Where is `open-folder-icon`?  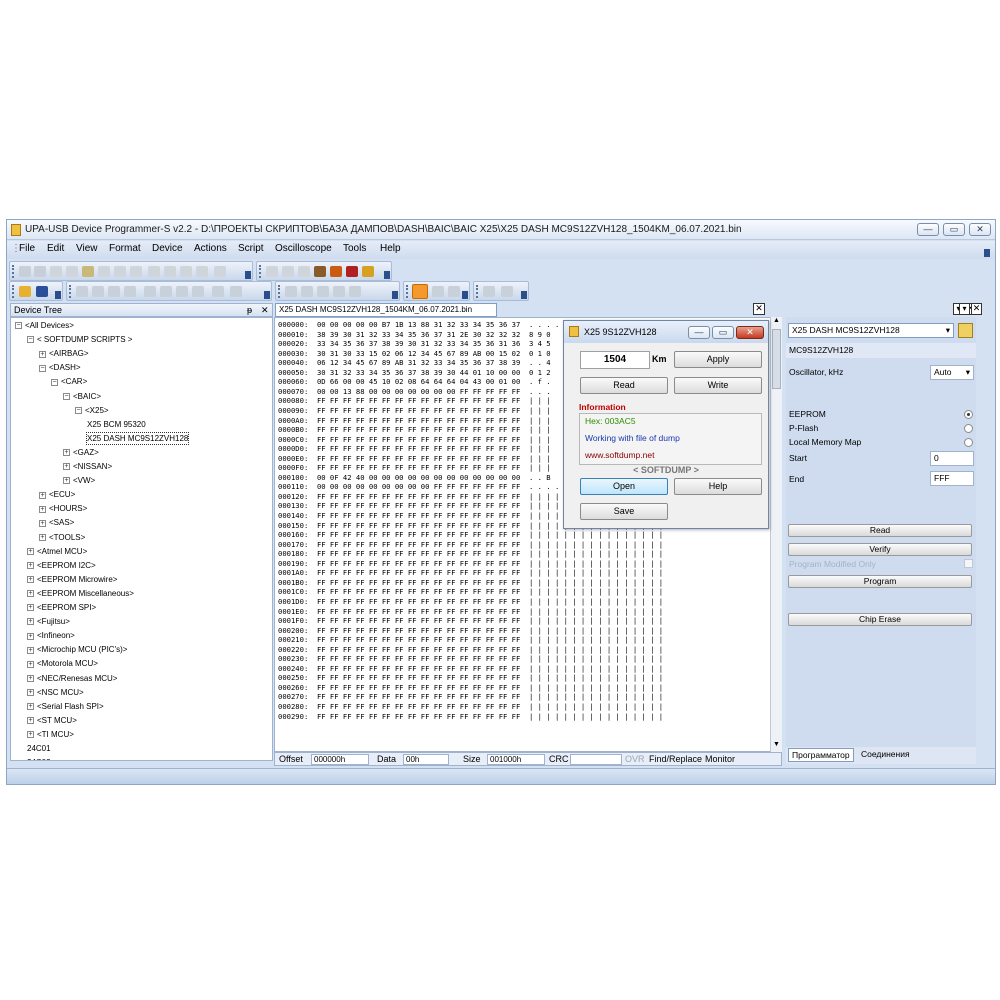 open-folder-icon is located at coordinates (25, 291).